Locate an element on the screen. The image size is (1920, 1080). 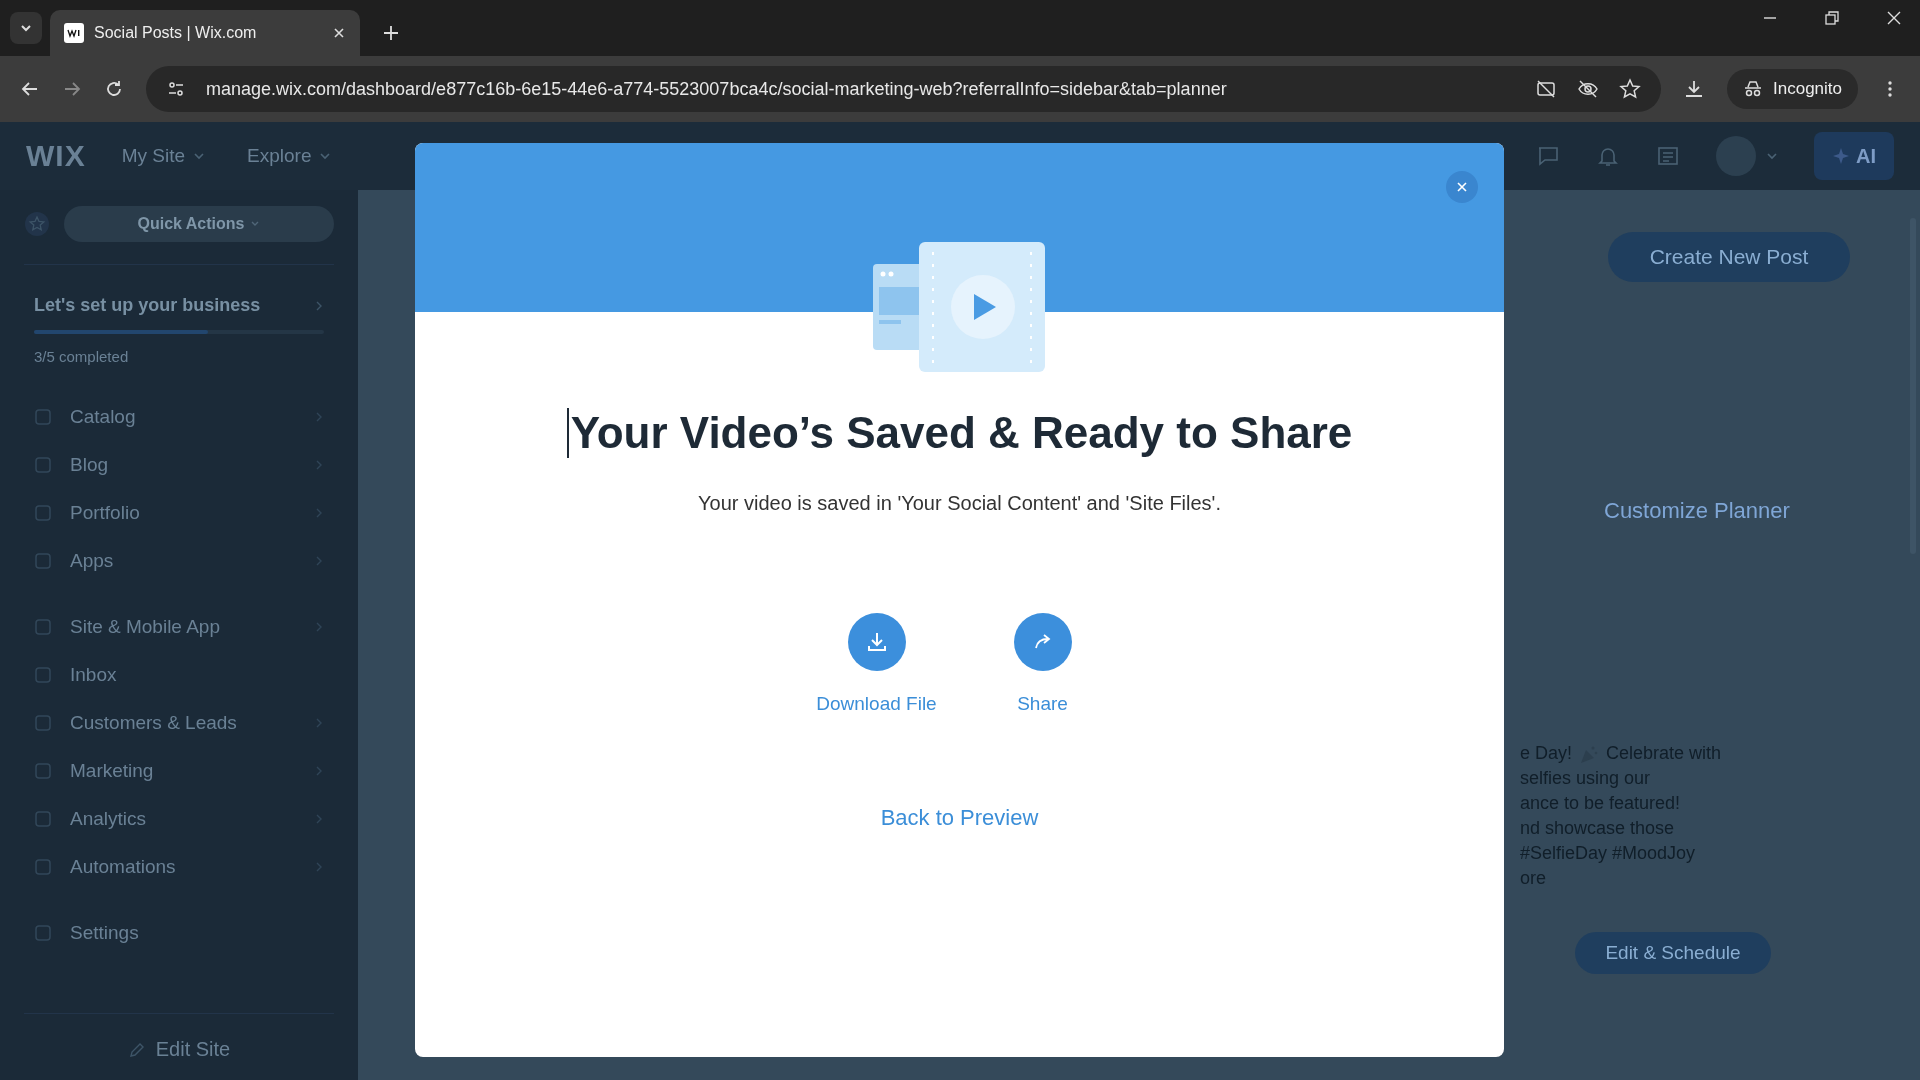
customize-planner-link: Customize Planner is located at coordinates (1697, 511).